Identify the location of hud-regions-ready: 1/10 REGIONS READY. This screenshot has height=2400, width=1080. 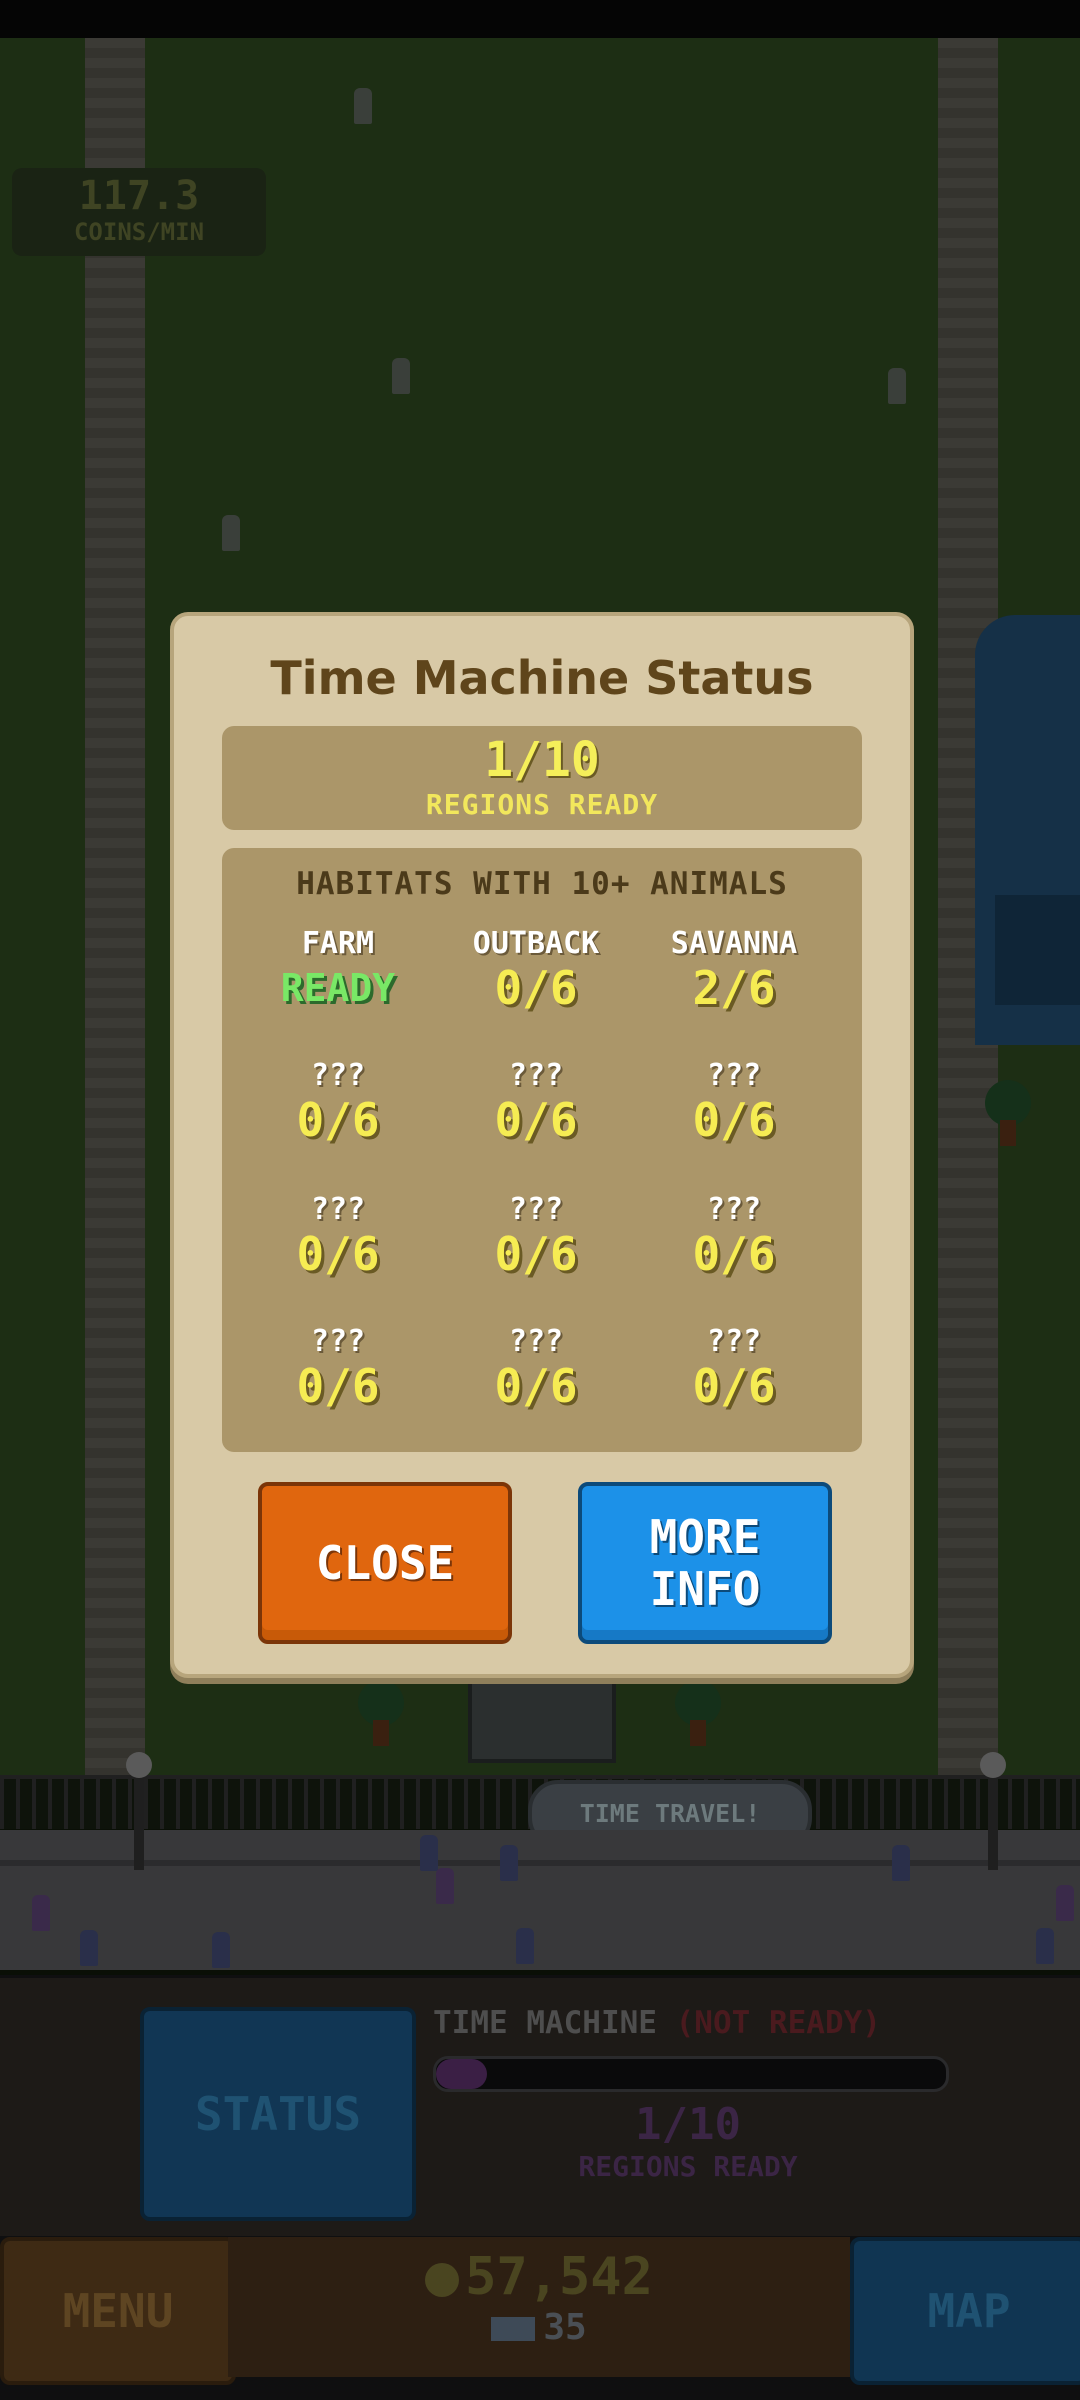
(688, 2141).